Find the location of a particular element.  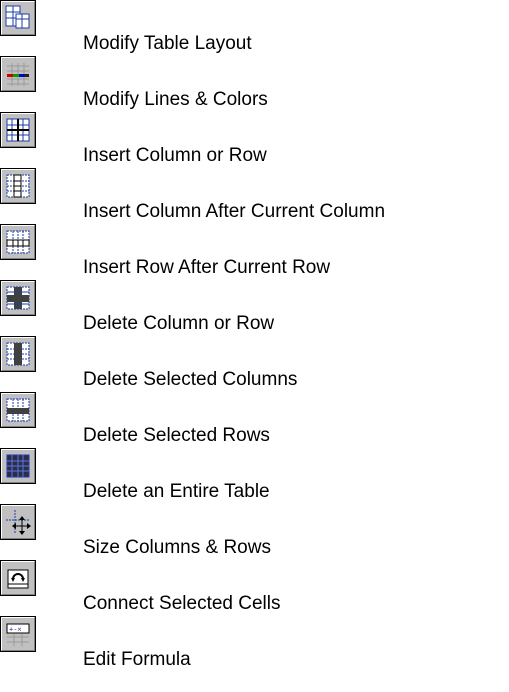

command-label: Modify Lines & Colors is located at coordinates (175, 99).